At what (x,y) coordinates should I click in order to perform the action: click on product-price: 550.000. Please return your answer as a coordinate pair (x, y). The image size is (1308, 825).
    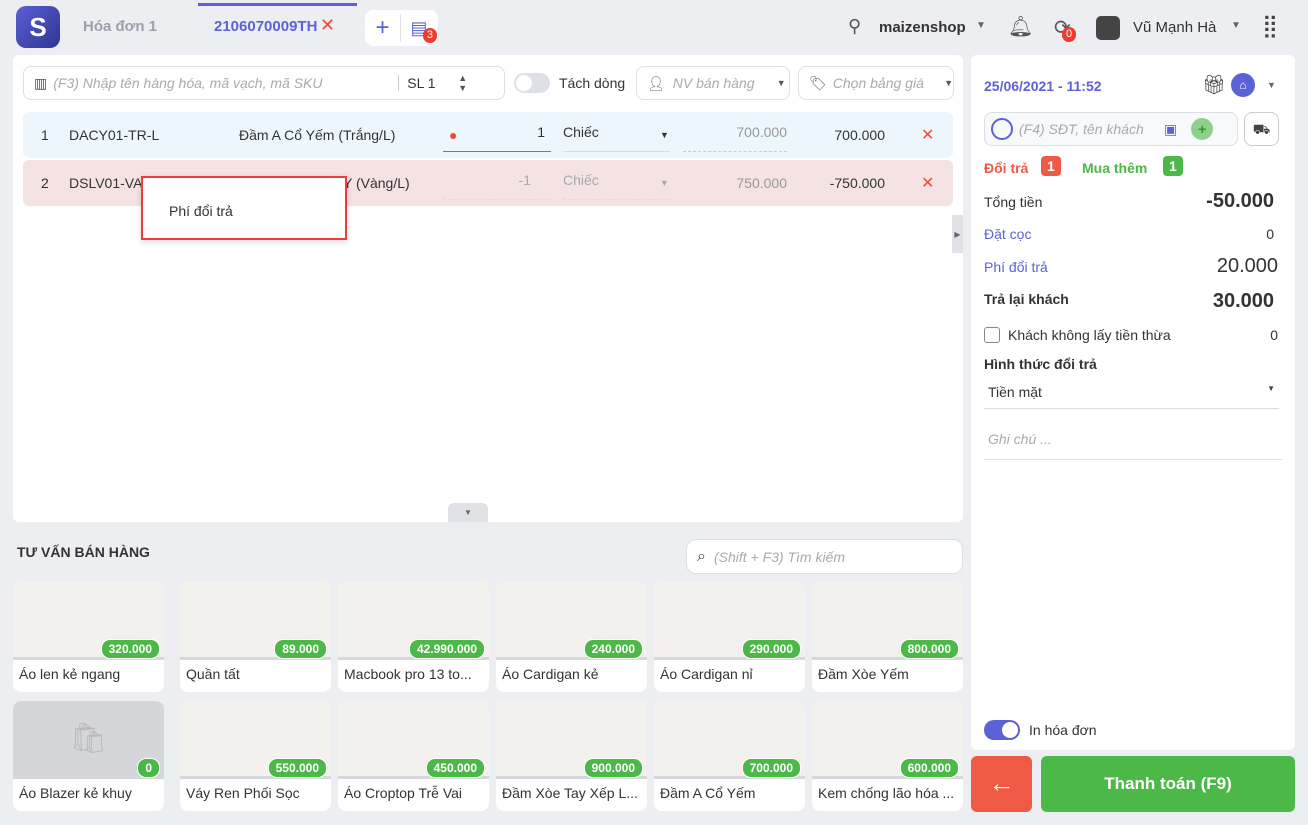
    Looking at the image, I should click on (297, 768).